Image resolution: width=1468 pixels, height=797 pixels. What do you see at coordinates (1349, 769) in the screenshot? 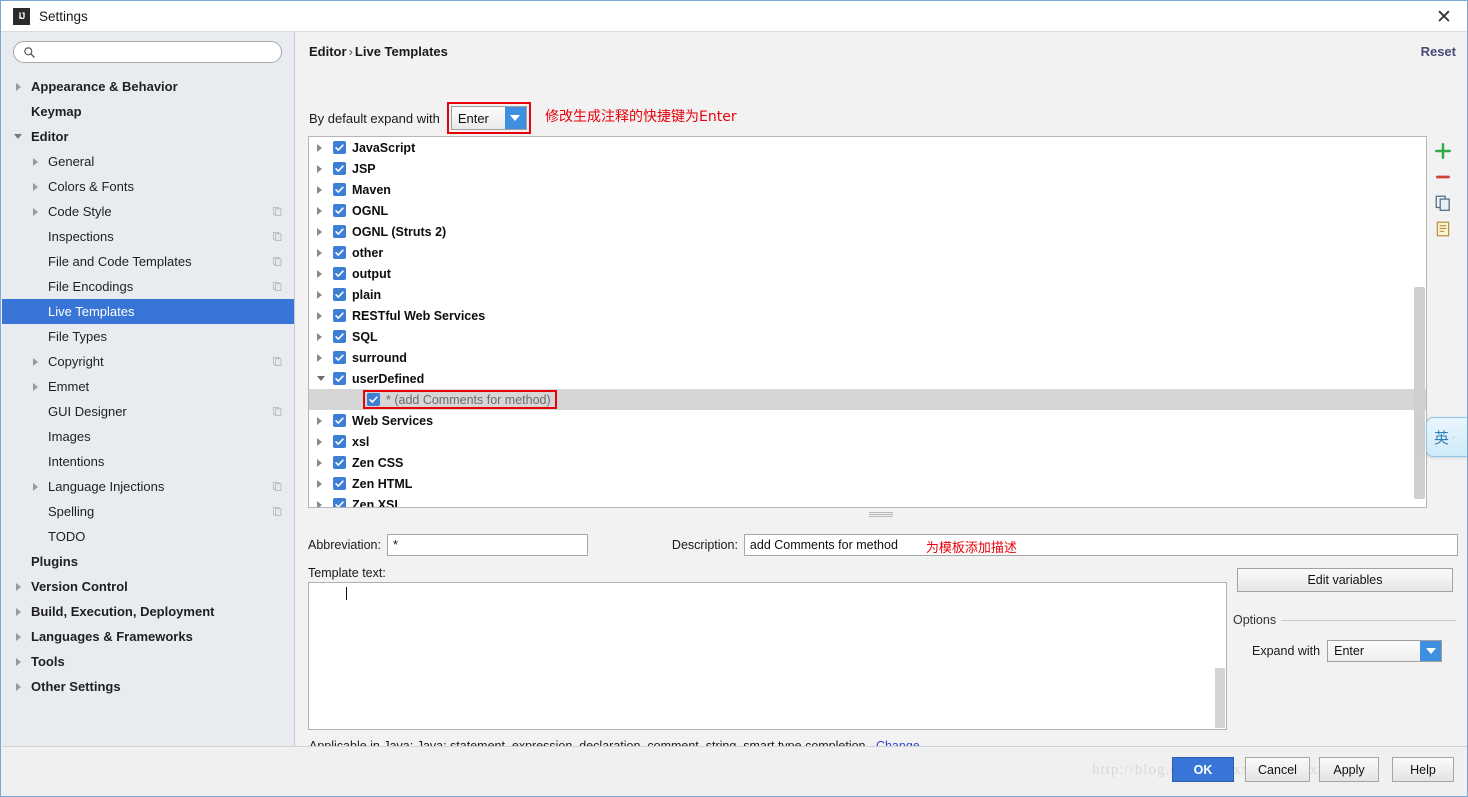
I see `apply-button: Apply` at bounding box center [1349, 769].